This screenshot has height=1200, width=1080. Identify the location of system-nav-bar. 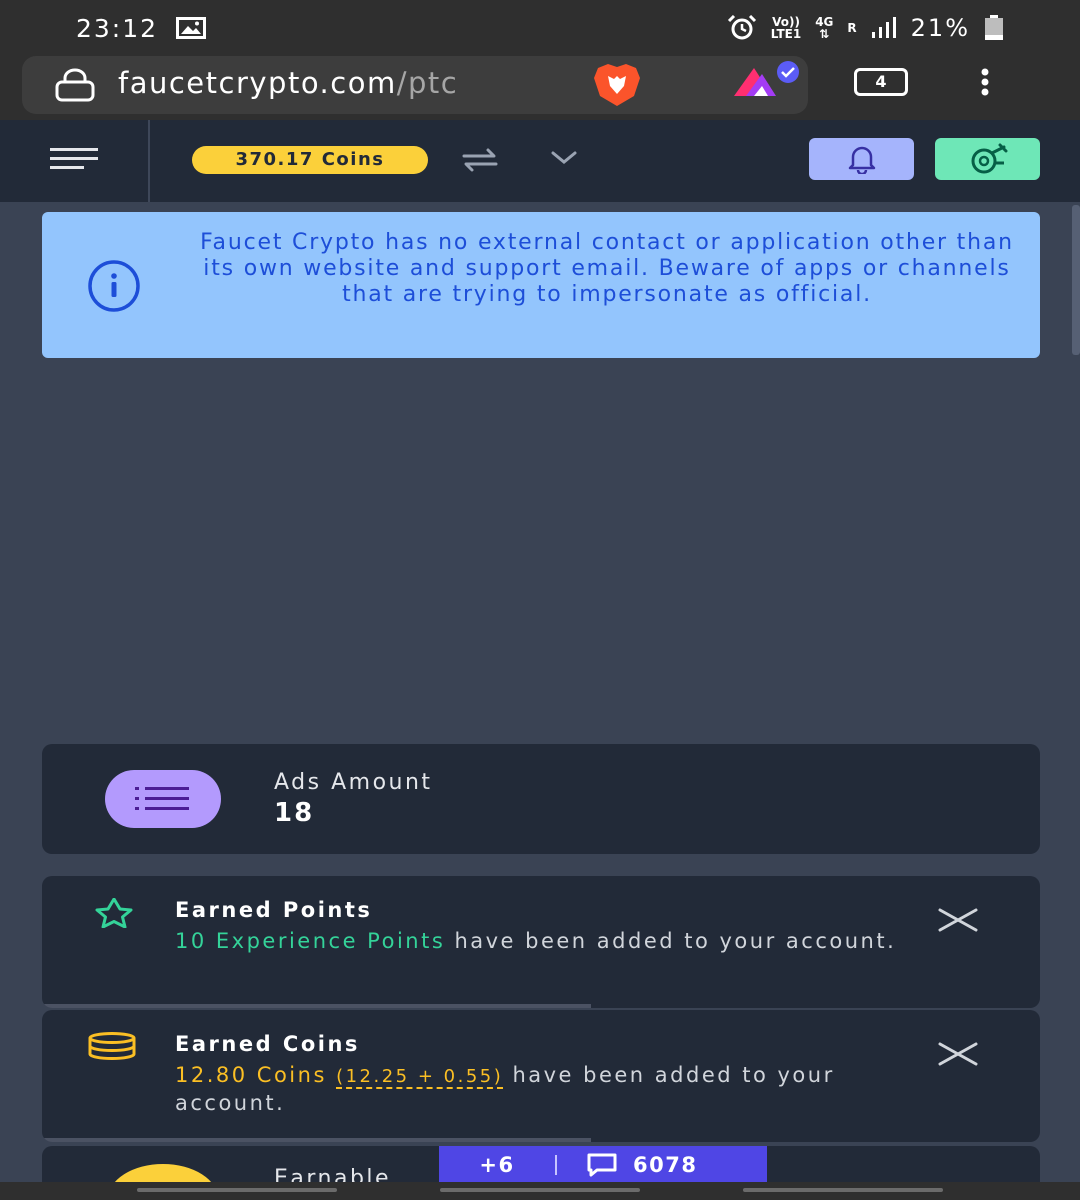
(540, 1191).